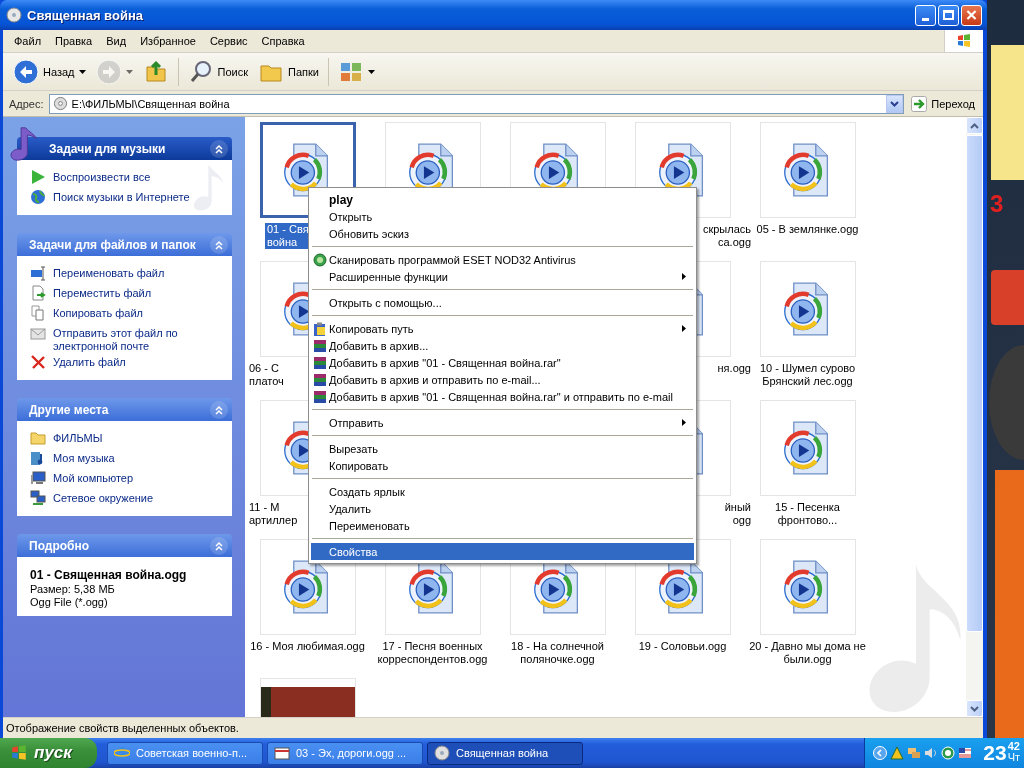 This screenshot has width=1024, height=768. Describe the element at coordinates (228, 41) in the screenshot. I see `menu-item: Сервис` at that location.